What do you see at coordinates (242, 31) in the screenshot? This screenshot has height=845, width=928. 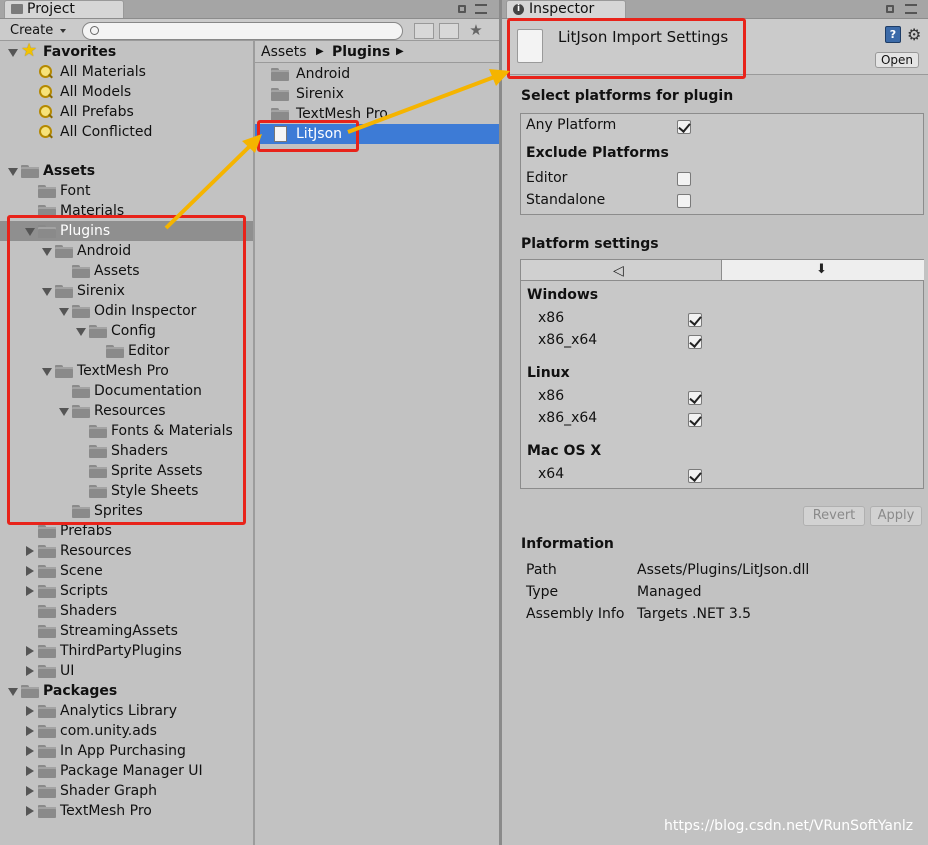 I see `search-input` at bounding box center [242, 31].